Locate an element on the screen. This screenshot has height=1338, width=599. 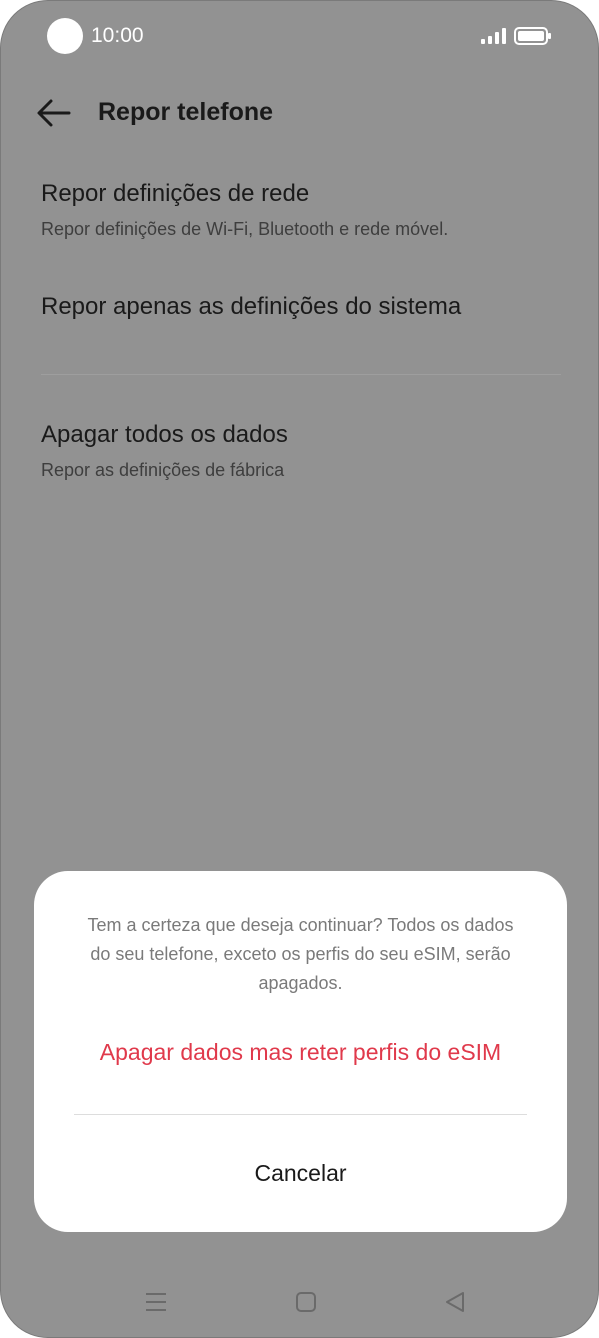
list-item-subtitle: Repor as definições de fábrica is located at coordinates (163, 470).